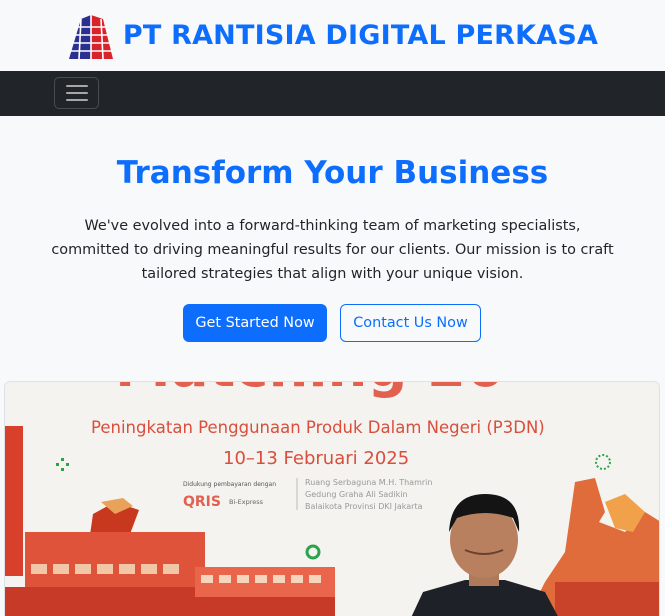 The width and height of the screenshot is (665, 616). Describe the element at coordinates (316, 458) in the screenshot. I see `event-dates-text: 10–13 Februari 2025` at that location.